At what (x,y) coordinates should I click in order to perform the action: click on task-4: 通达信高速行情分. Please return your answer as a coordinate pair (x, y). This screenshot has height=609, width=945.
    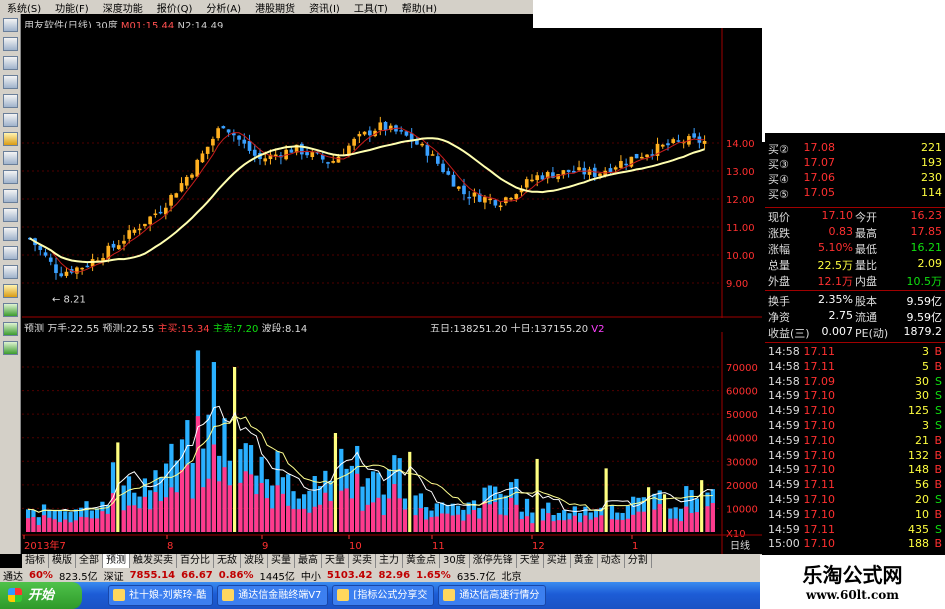
    Looking at the image, I should click on (492, 595).